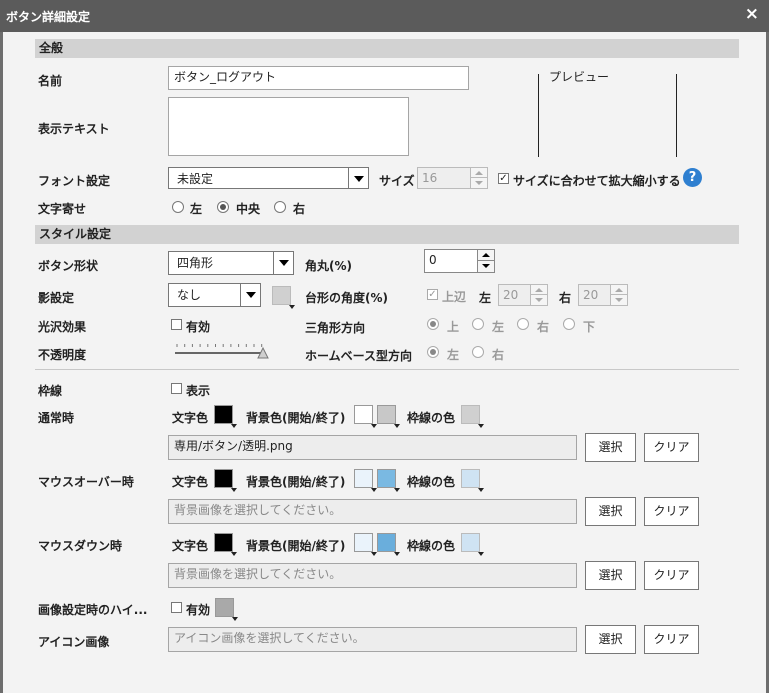 The height and width of the screenshot is (693, 769). I want to click on mousedown-image-field: 背景画像を選択してください。, so click(372, 575).